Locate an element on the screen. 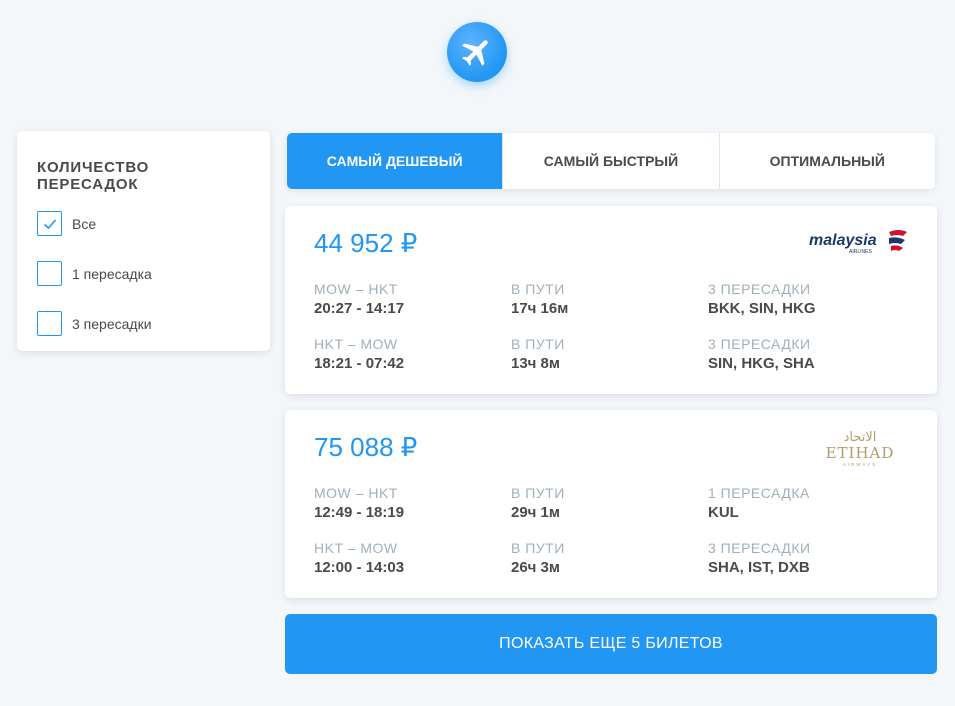 The height and width of the screenshot is (706, 955). svg-text: الاتحاد is located at coordinates (860, 437).